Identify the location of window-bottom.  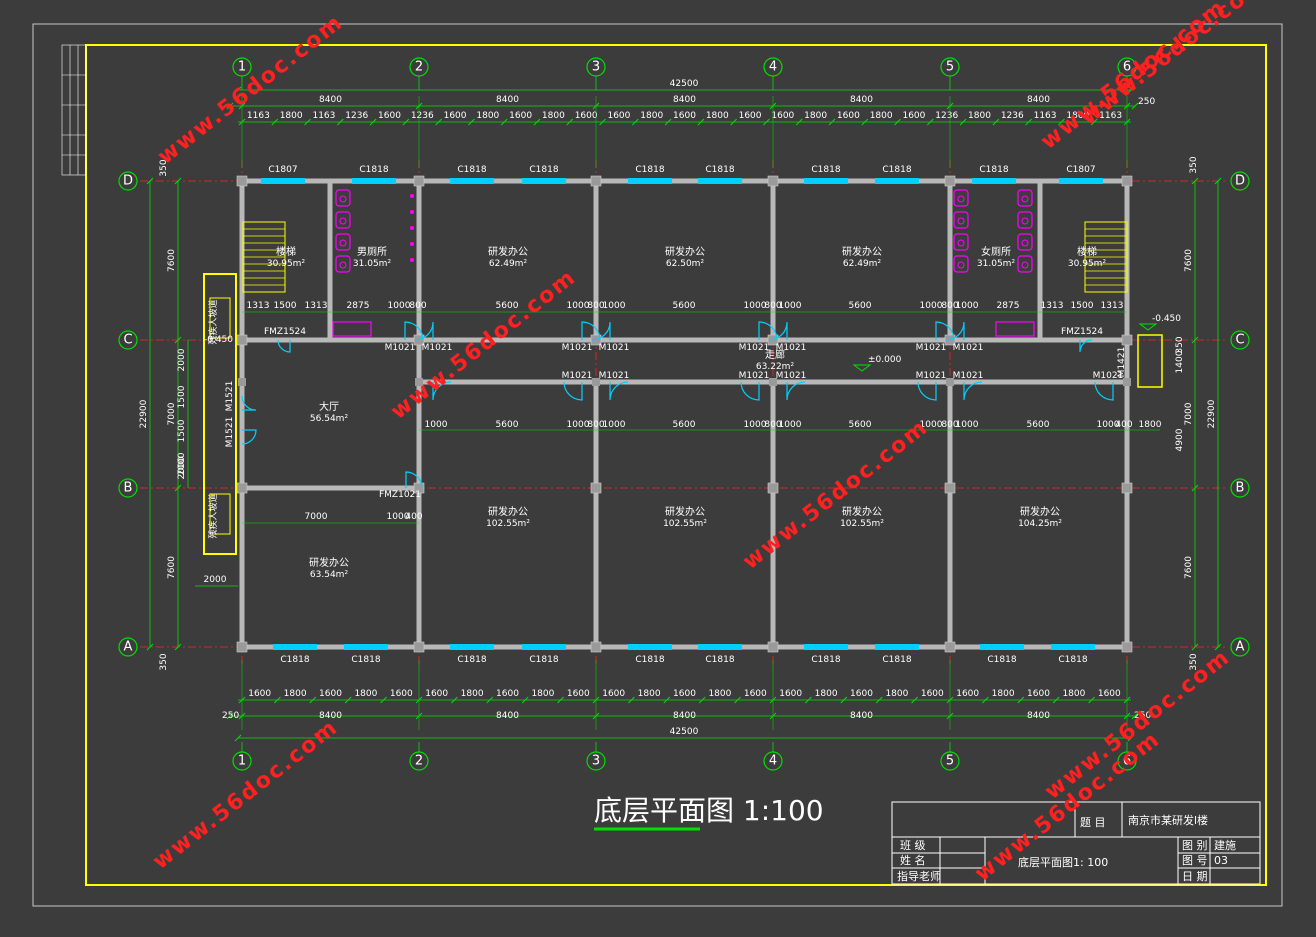
(472, 647).